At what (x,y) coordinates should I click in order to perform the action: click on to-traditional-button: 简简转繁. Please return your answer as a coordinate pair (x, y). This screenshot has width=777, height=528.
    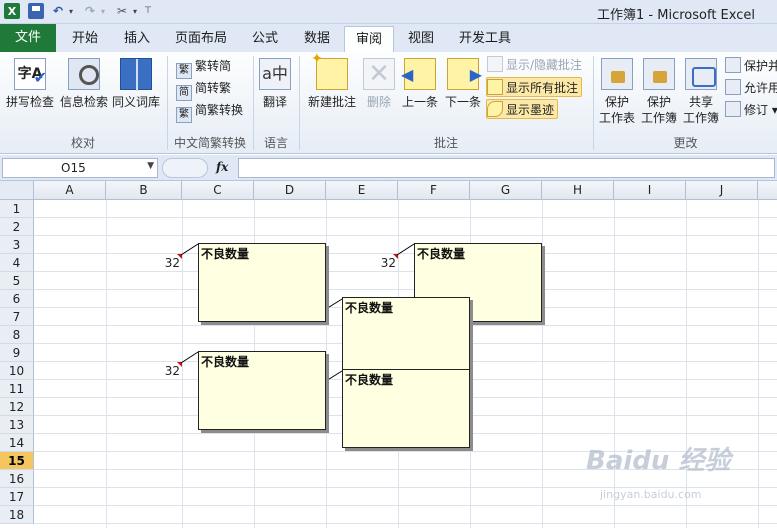
    Looking at the image, I should click on (203, 89).